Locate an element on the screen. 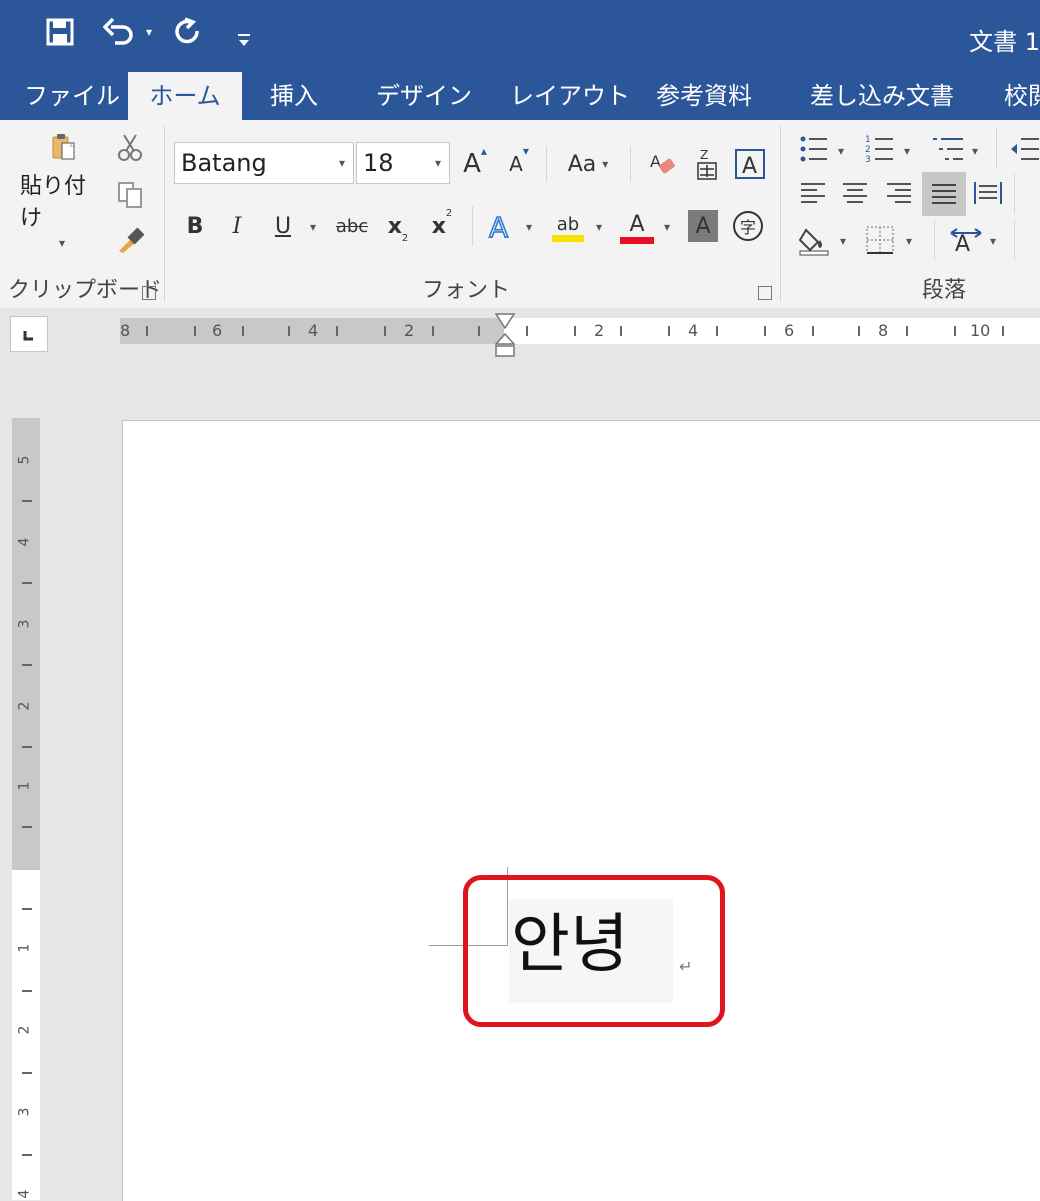  font-name-combo: Batang ▾ is located at coordinates (264, 163).